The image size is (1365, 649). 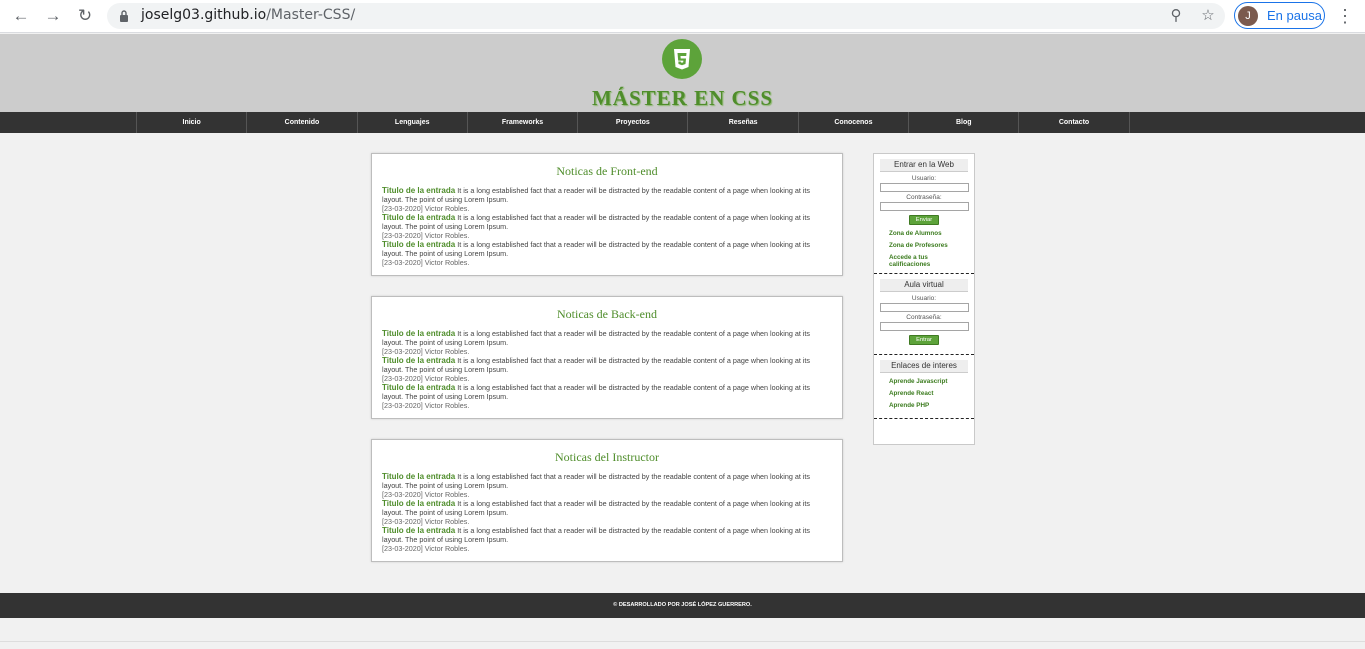 I want to click on login-title: Entrar en la Web, so click(x=924, y=165).